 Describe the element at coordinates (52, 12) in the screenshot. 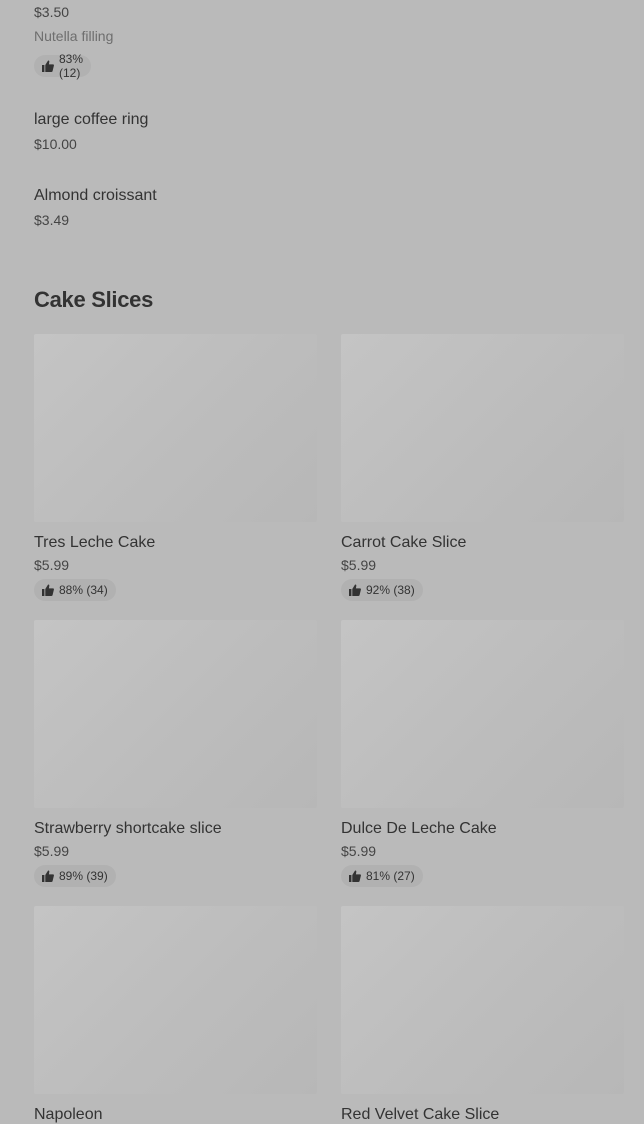

I see `item-price: $3.50` at that location.